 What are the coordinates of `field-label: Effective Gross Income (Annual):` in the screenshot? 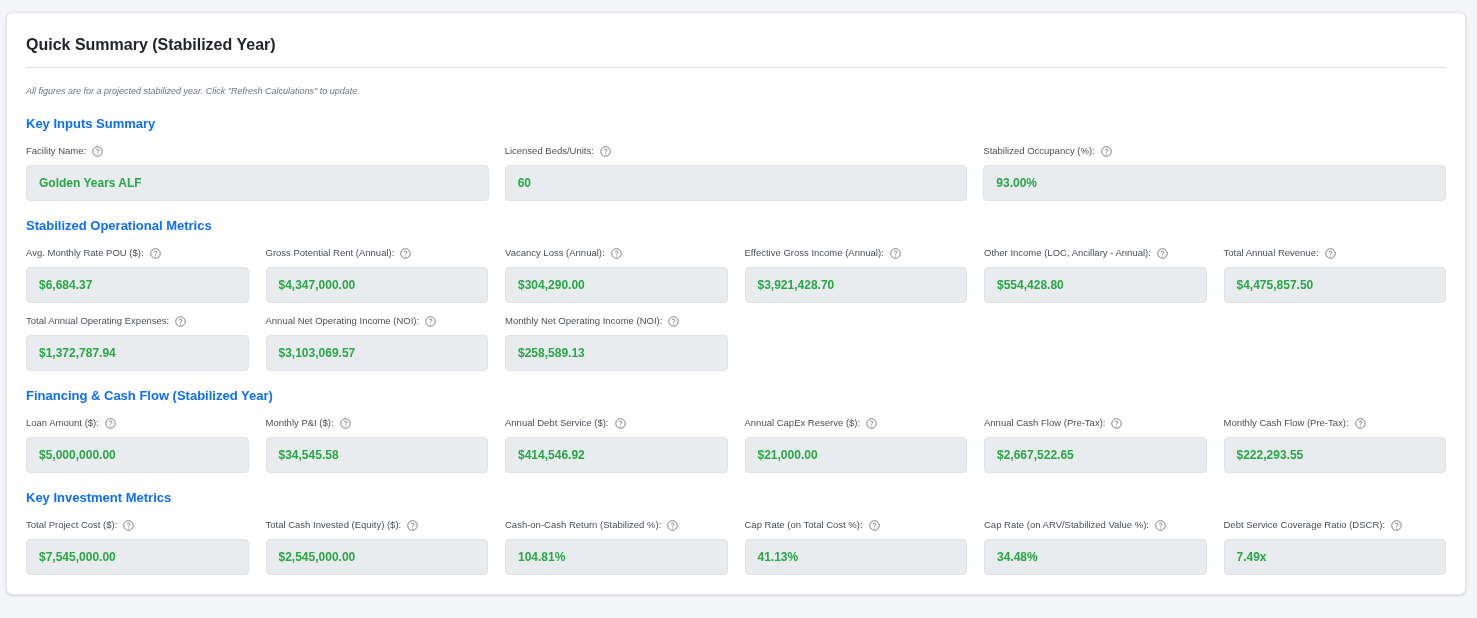 It's located at (814, 253).